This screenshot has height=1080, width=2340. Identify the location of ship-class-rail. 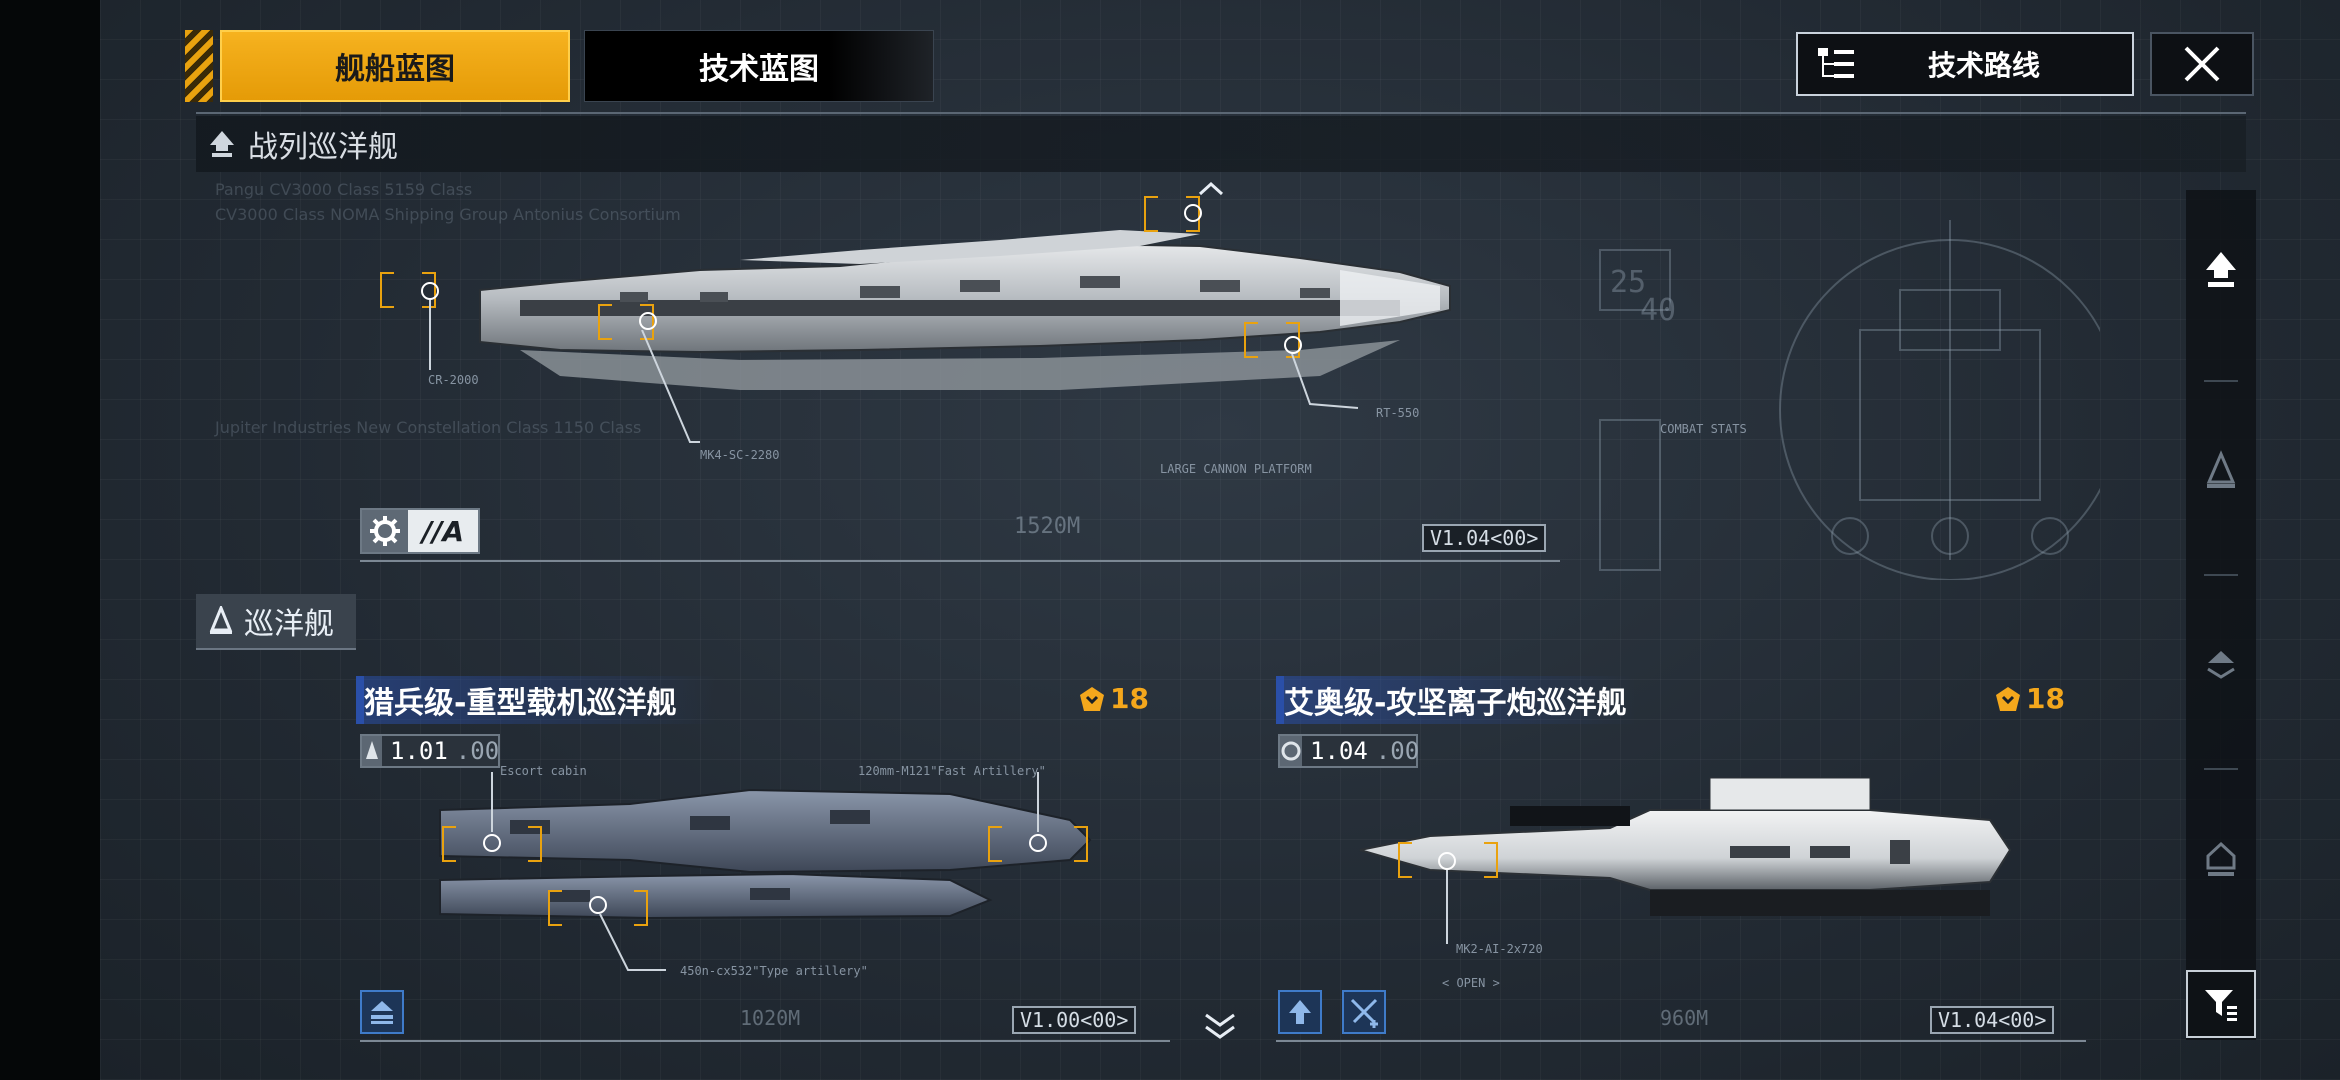
(2221, 615).